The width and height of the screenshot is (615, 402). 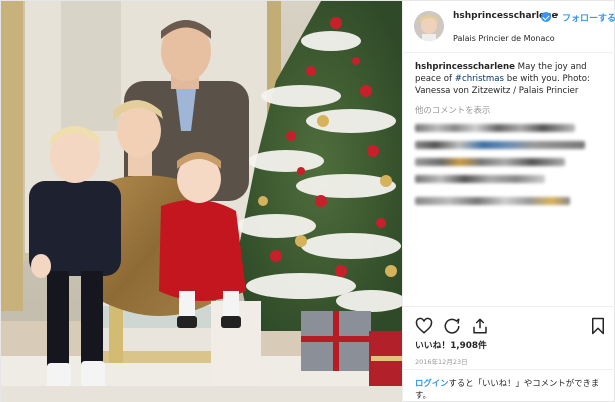 I want to click on caption-username: hshprincesscharlene, so click(x=465, y=67).